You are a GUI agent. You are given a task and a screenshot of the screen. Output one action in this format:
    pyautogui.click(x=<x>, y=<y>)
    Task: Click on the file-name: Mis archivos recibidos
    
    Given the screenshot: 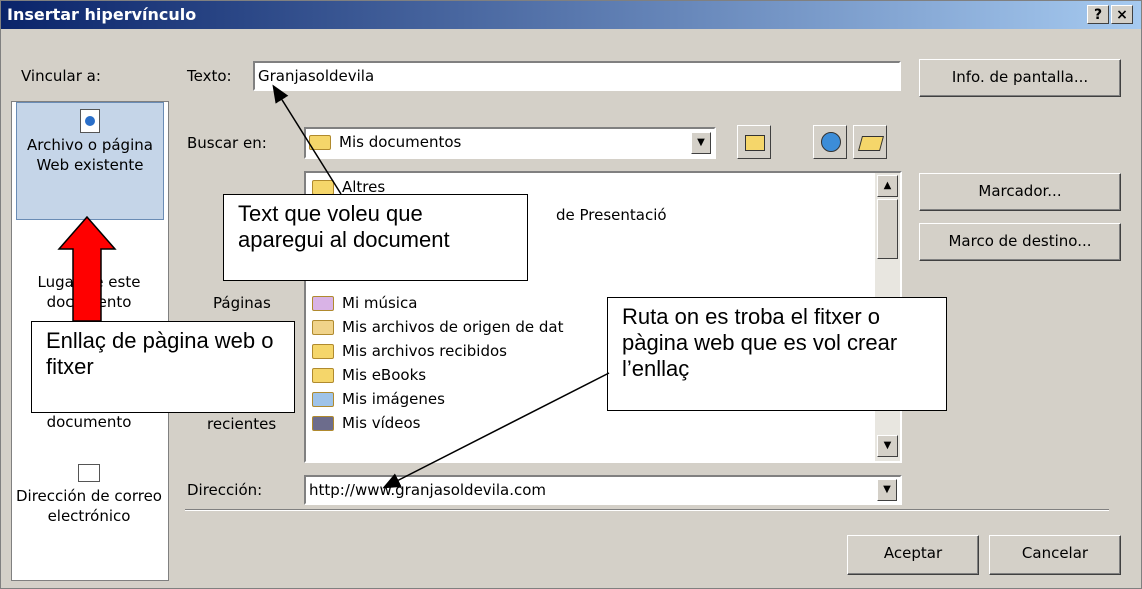 What is the action you would take?
    pyautogui.click(x=424, y=351)
    